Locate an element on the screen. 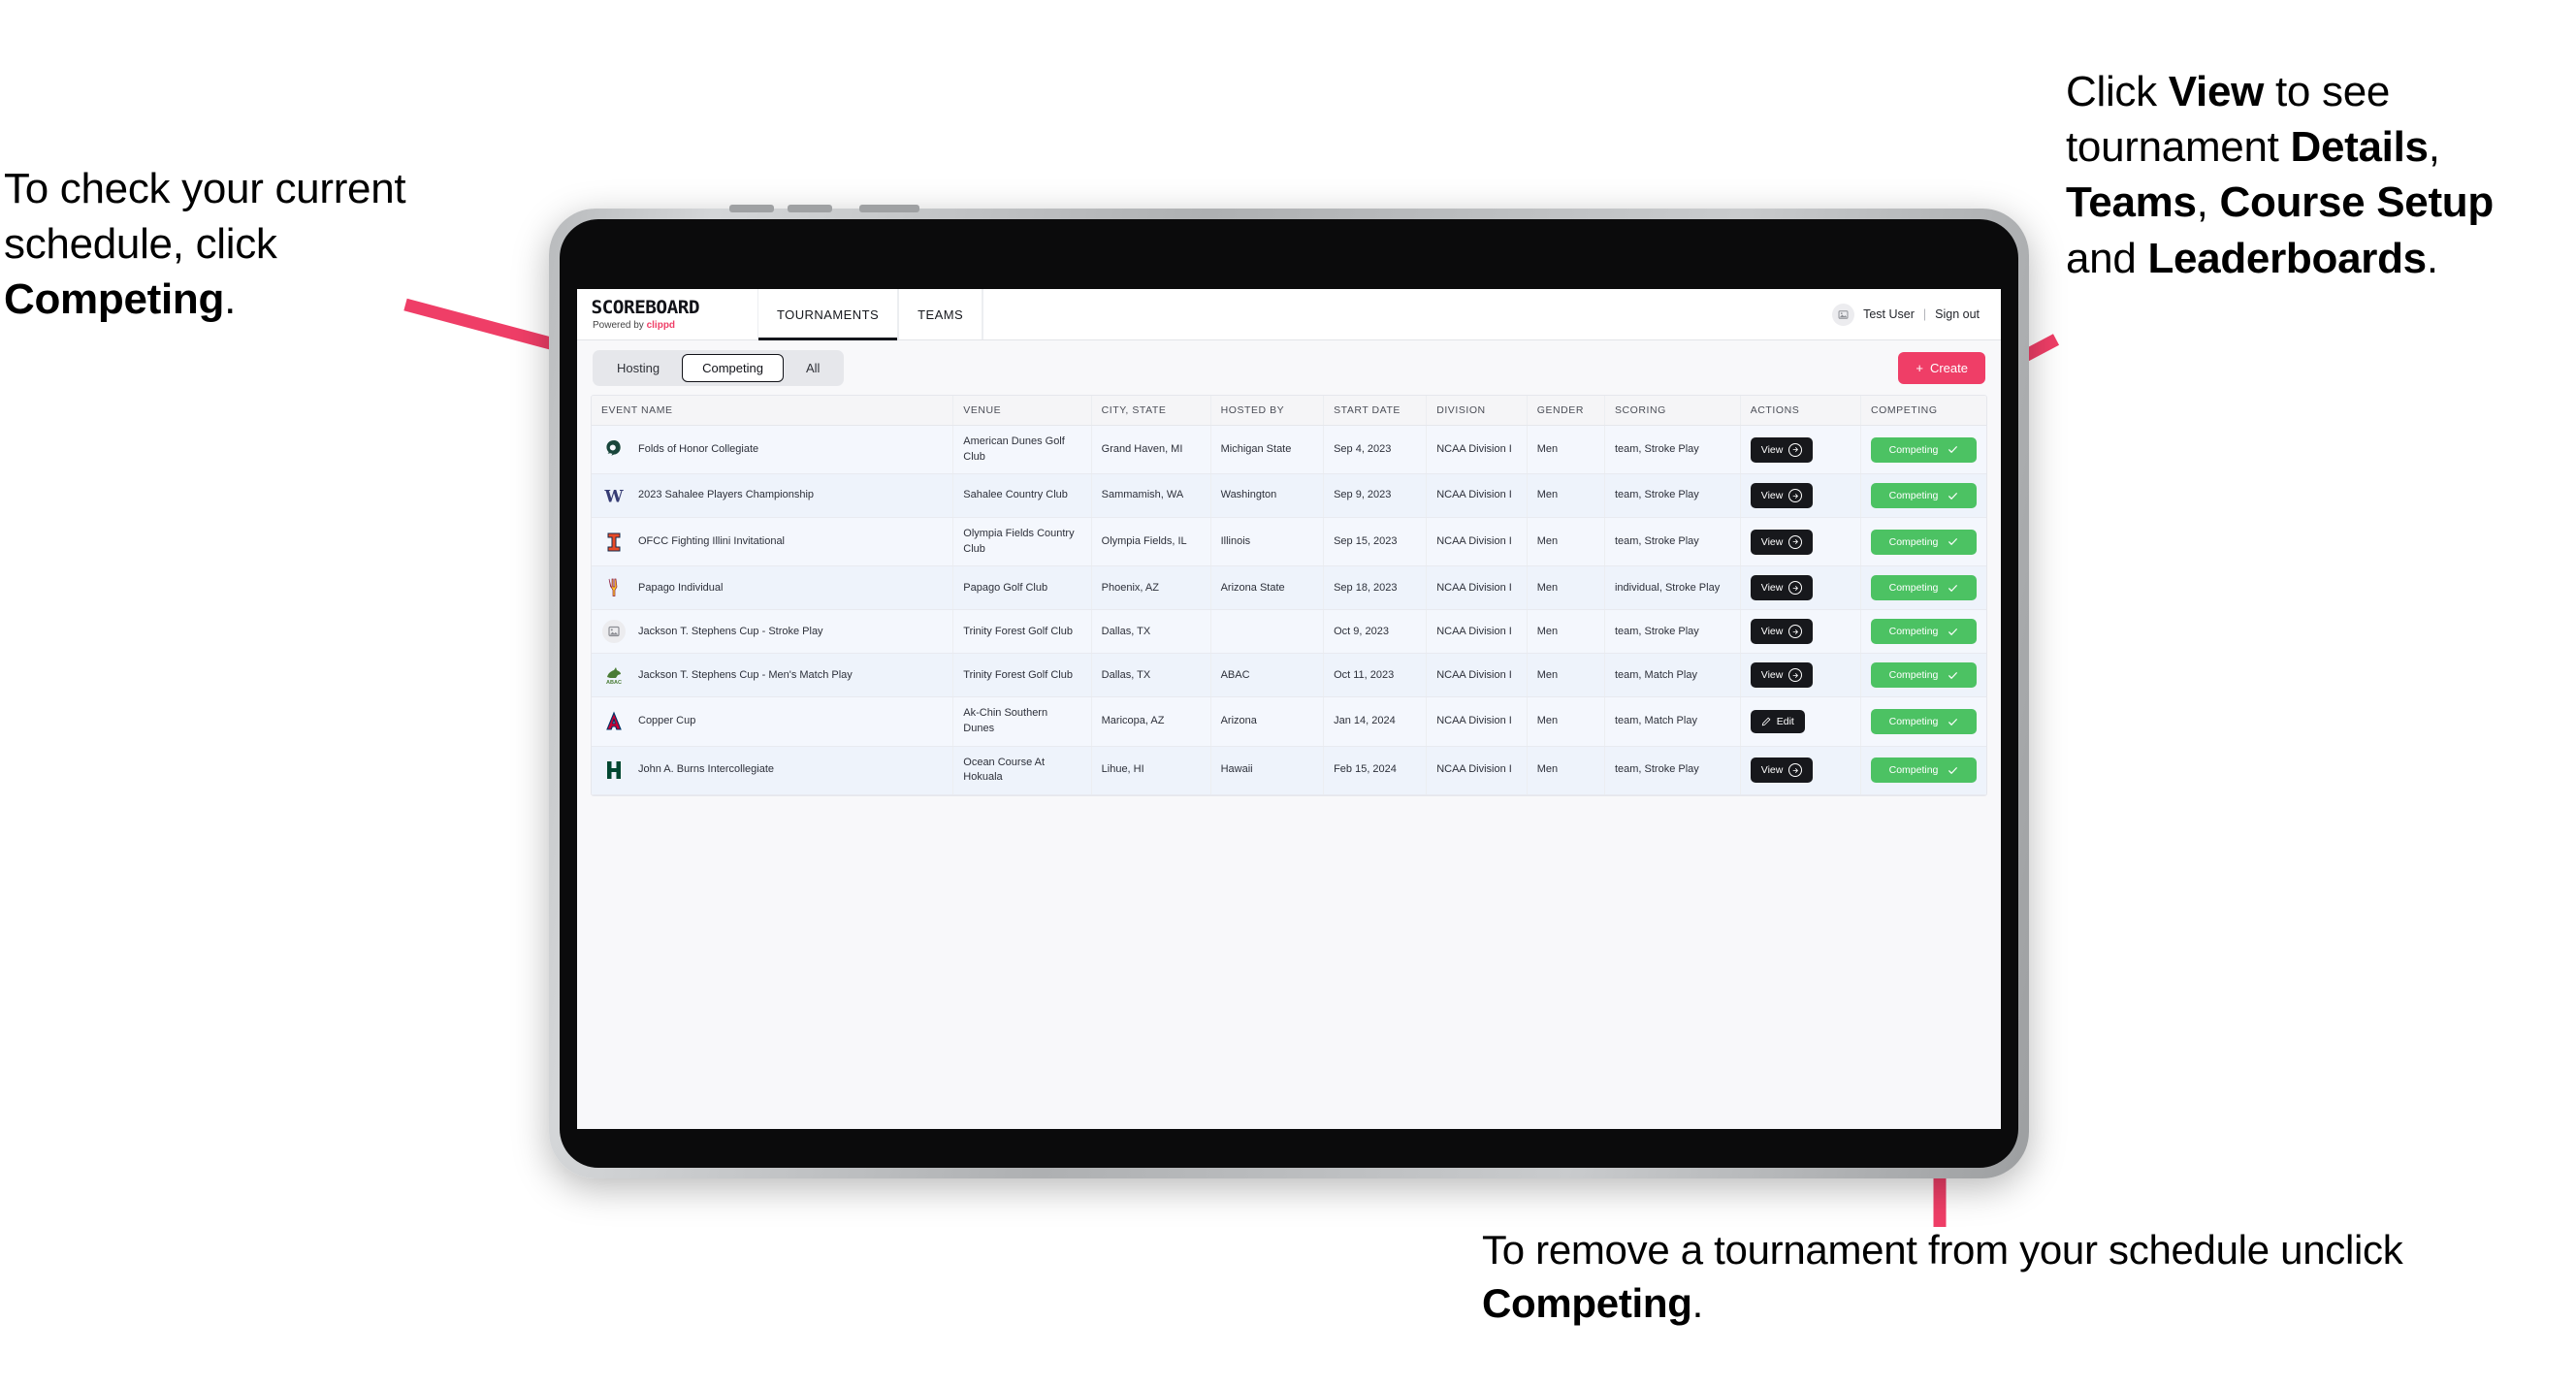 Image resolution: width=2576 pixels, height=1386 pixels. avatar is located at coordinates (1843, 314).